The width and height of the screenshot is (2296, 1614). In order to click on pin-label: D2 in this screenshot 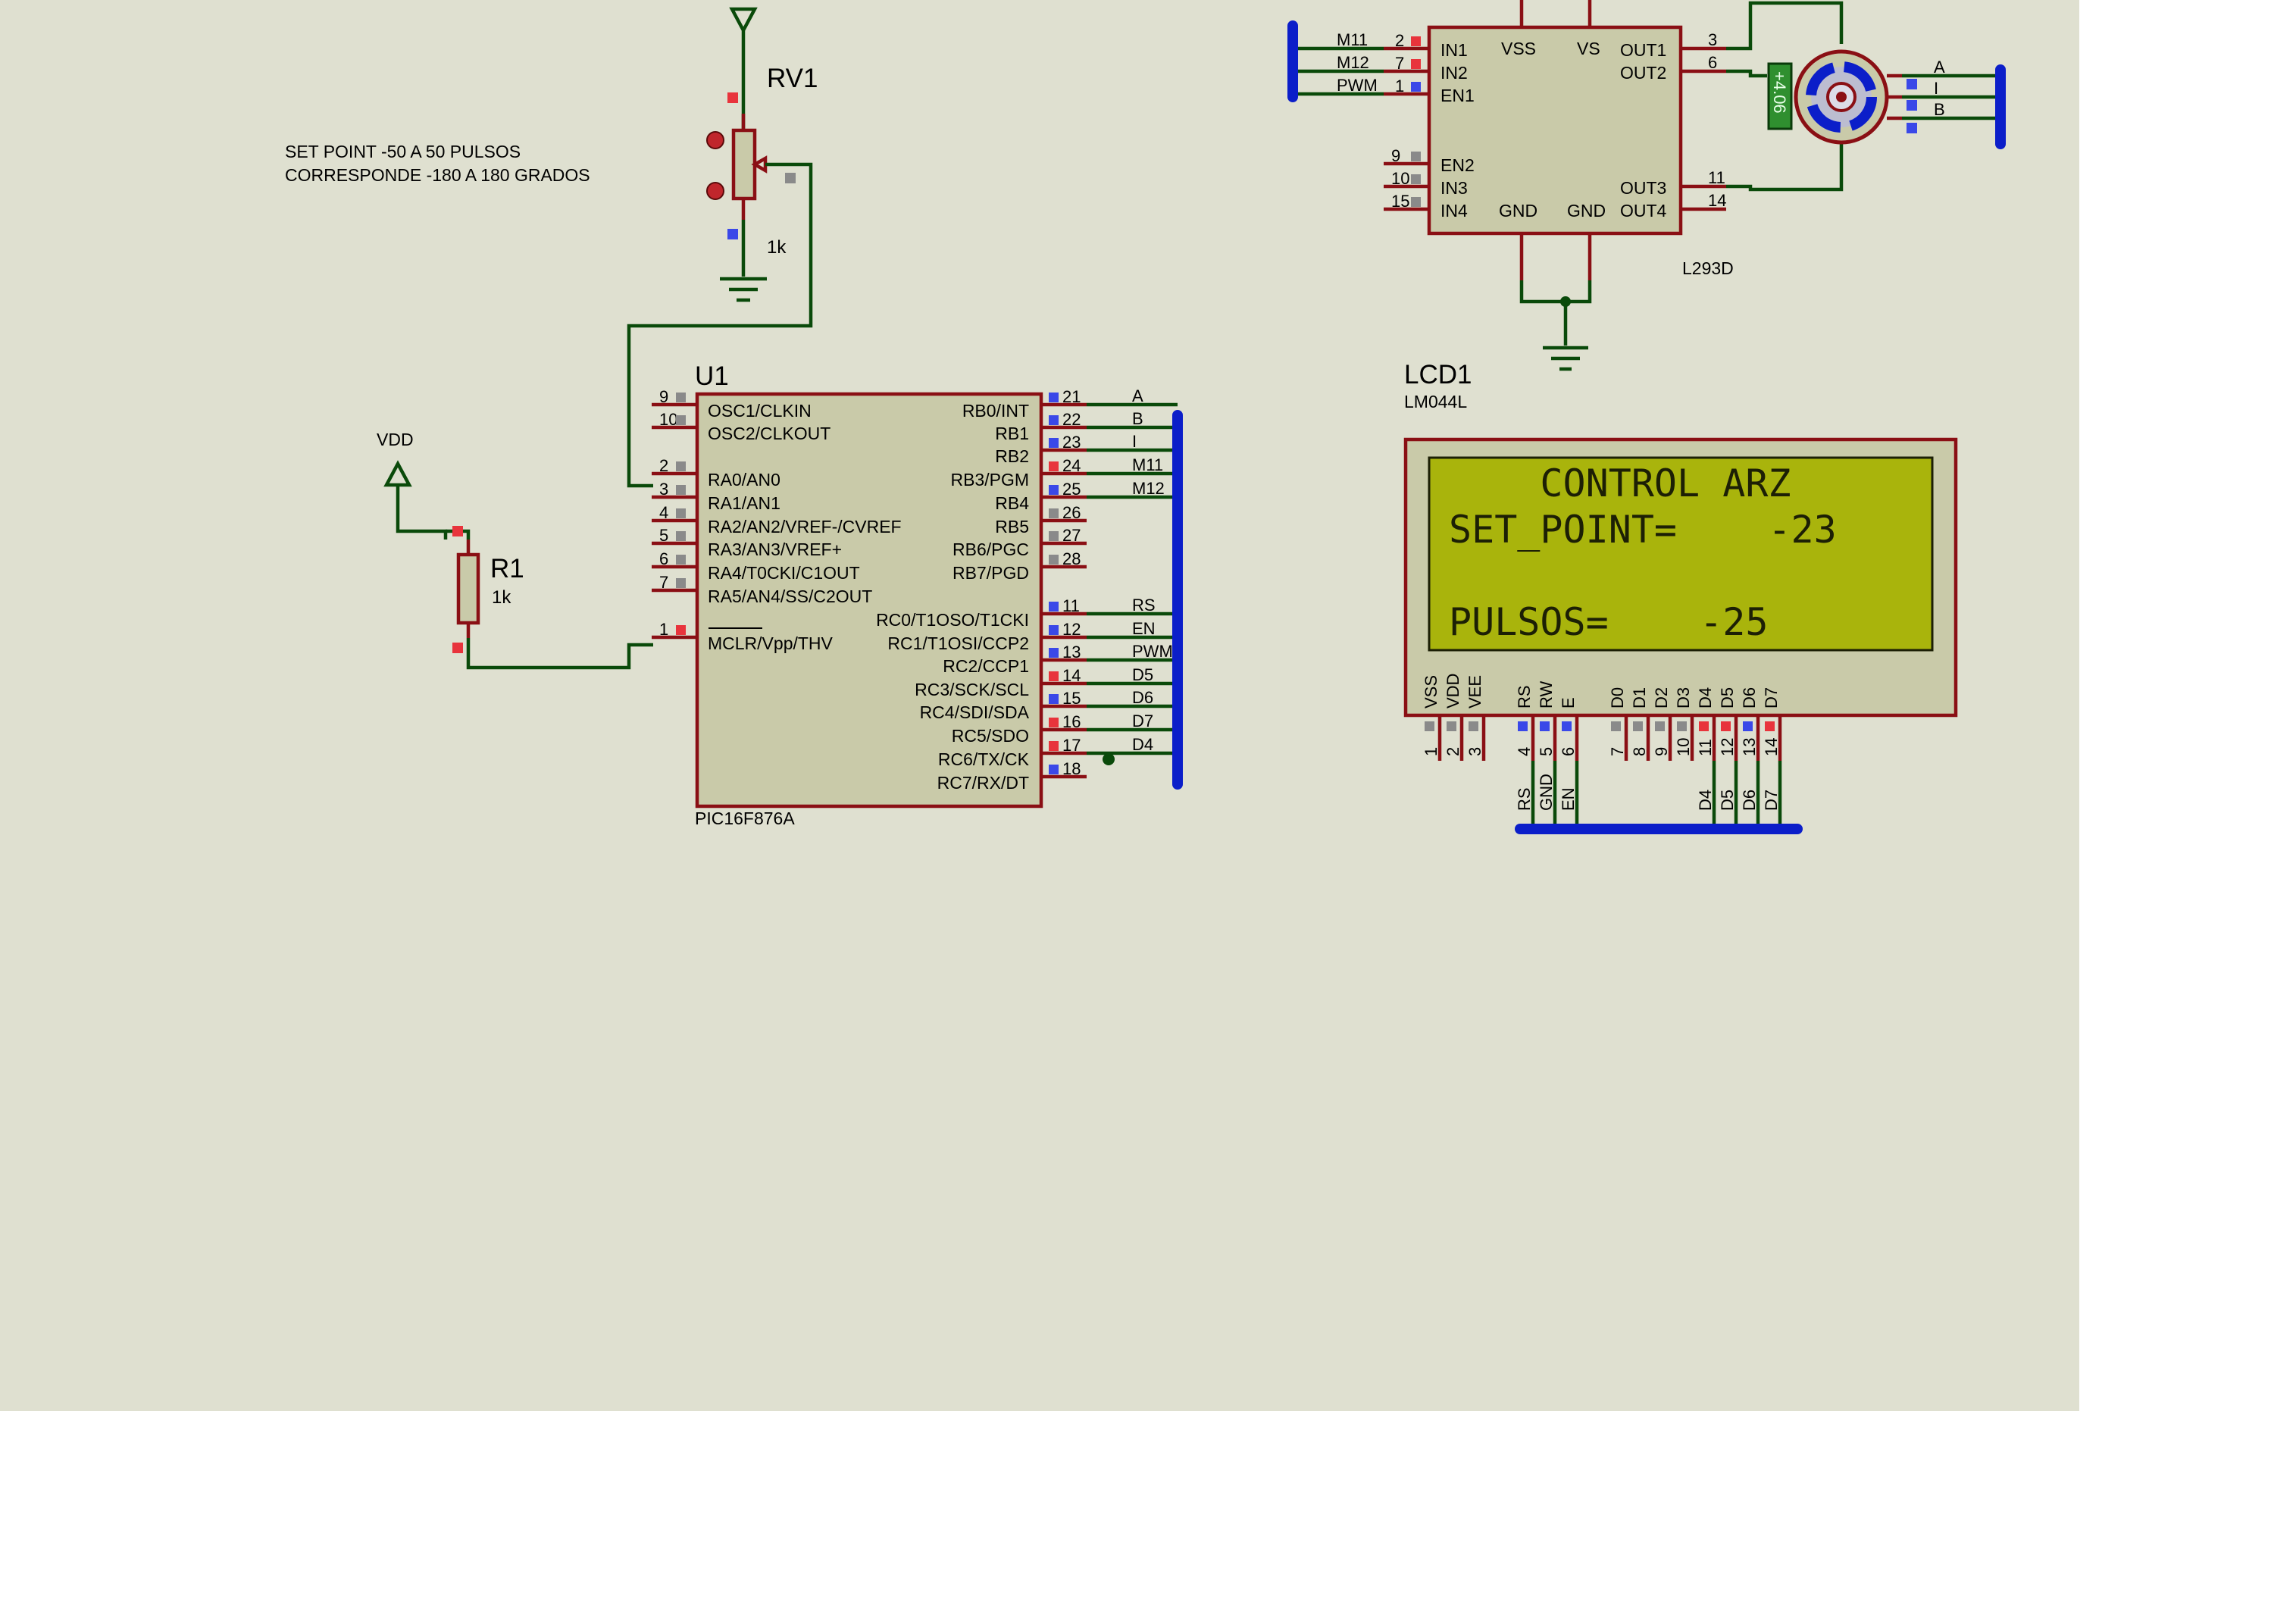, I will do `click(1662, 697)`.